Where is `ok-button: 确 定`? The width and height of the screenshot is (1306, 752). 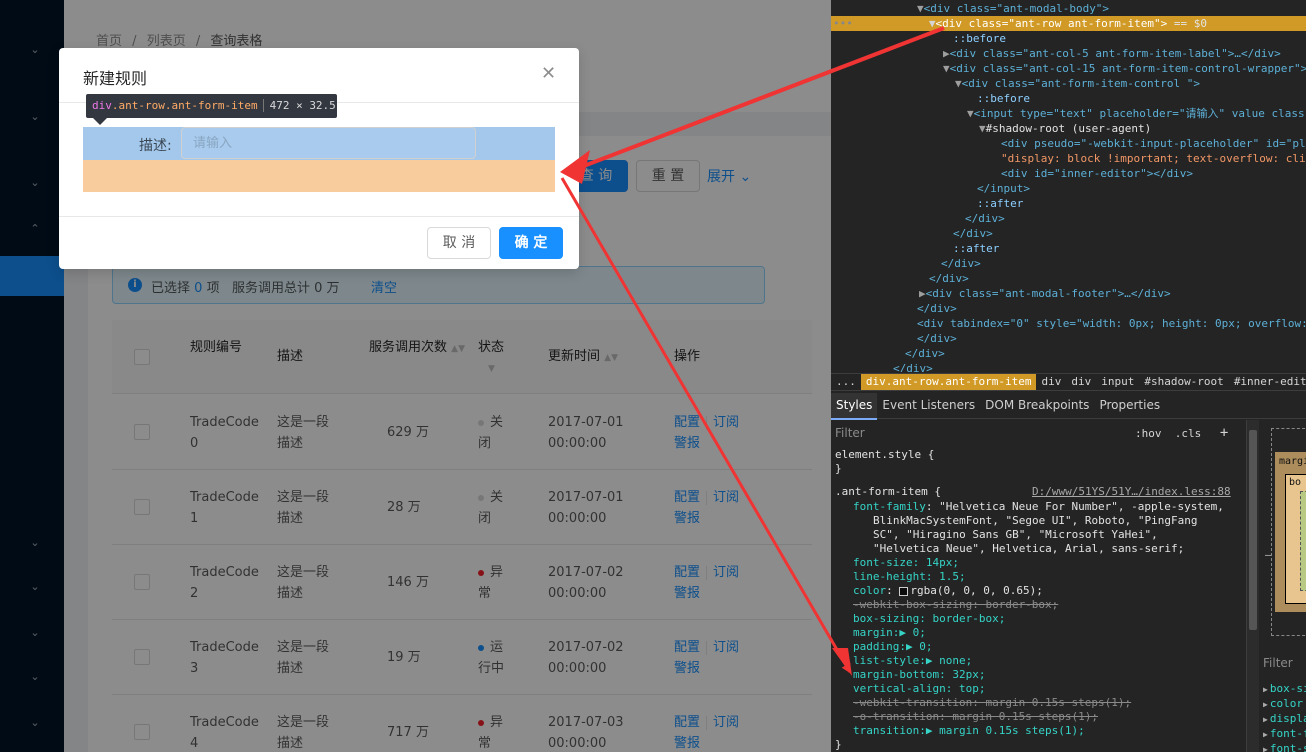
ok-button: 确 定 is located at coordinates (531, 243).